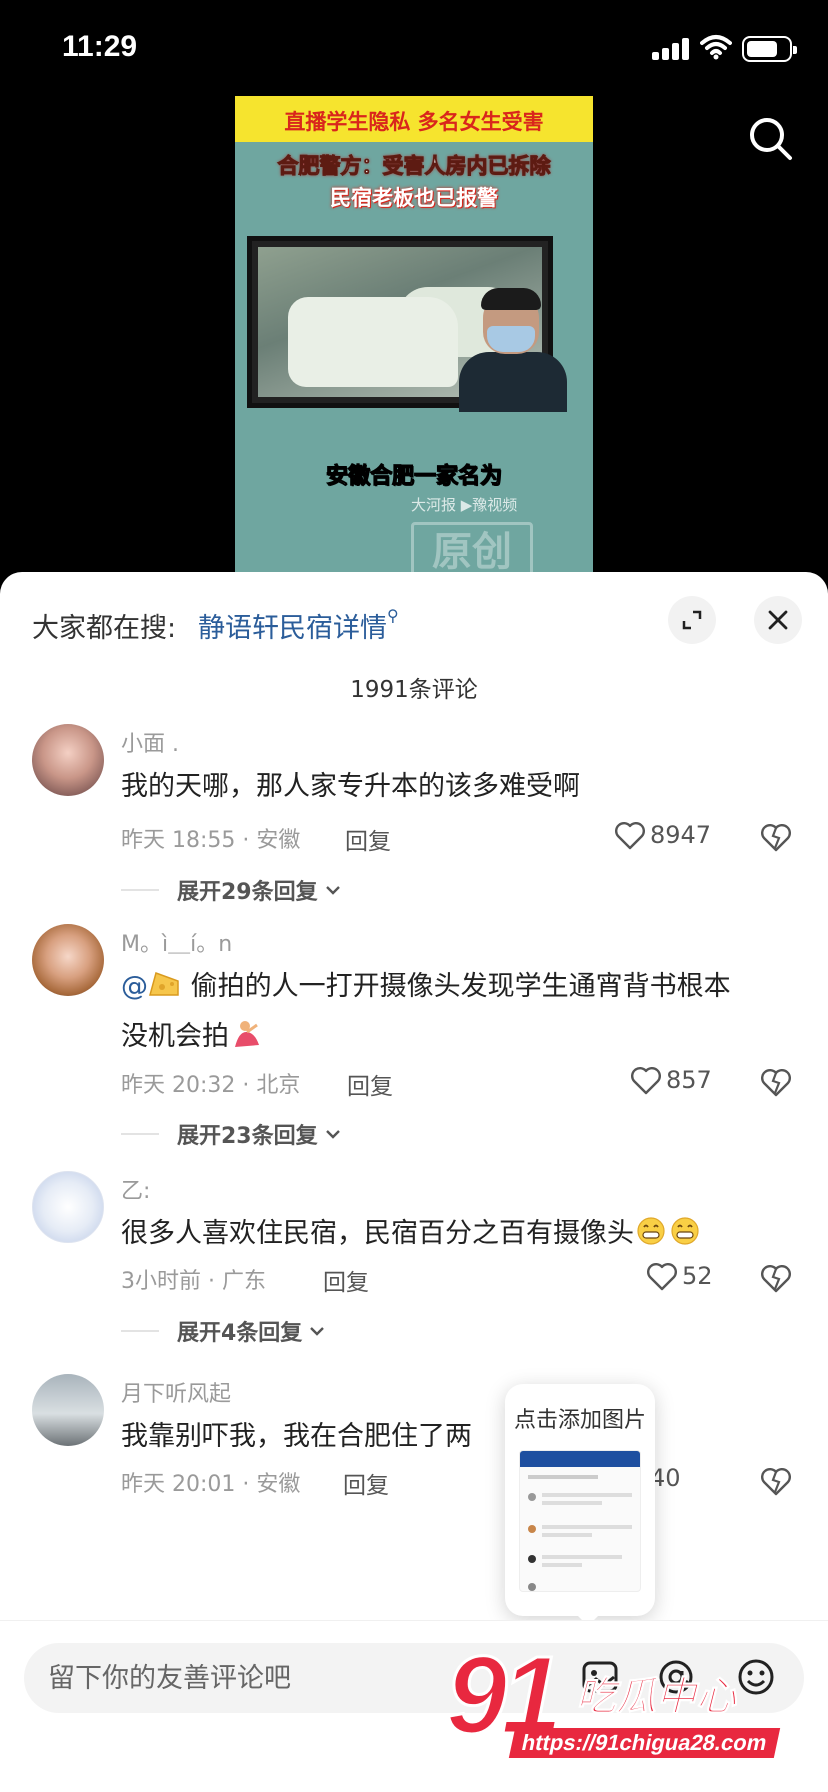  I want to click on video-headline: 直播学生隐私 多名女生受害, so click(414, 122).